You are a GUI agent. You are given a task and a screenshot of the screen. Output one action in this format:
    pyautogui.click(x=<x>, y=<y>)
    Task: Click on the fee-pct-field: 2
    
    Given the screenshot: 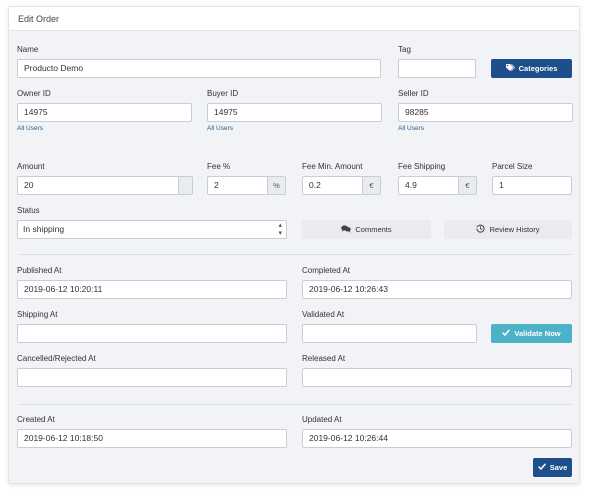 What is the action you would take?
    pyautogui.click(x=237, y=185)
    